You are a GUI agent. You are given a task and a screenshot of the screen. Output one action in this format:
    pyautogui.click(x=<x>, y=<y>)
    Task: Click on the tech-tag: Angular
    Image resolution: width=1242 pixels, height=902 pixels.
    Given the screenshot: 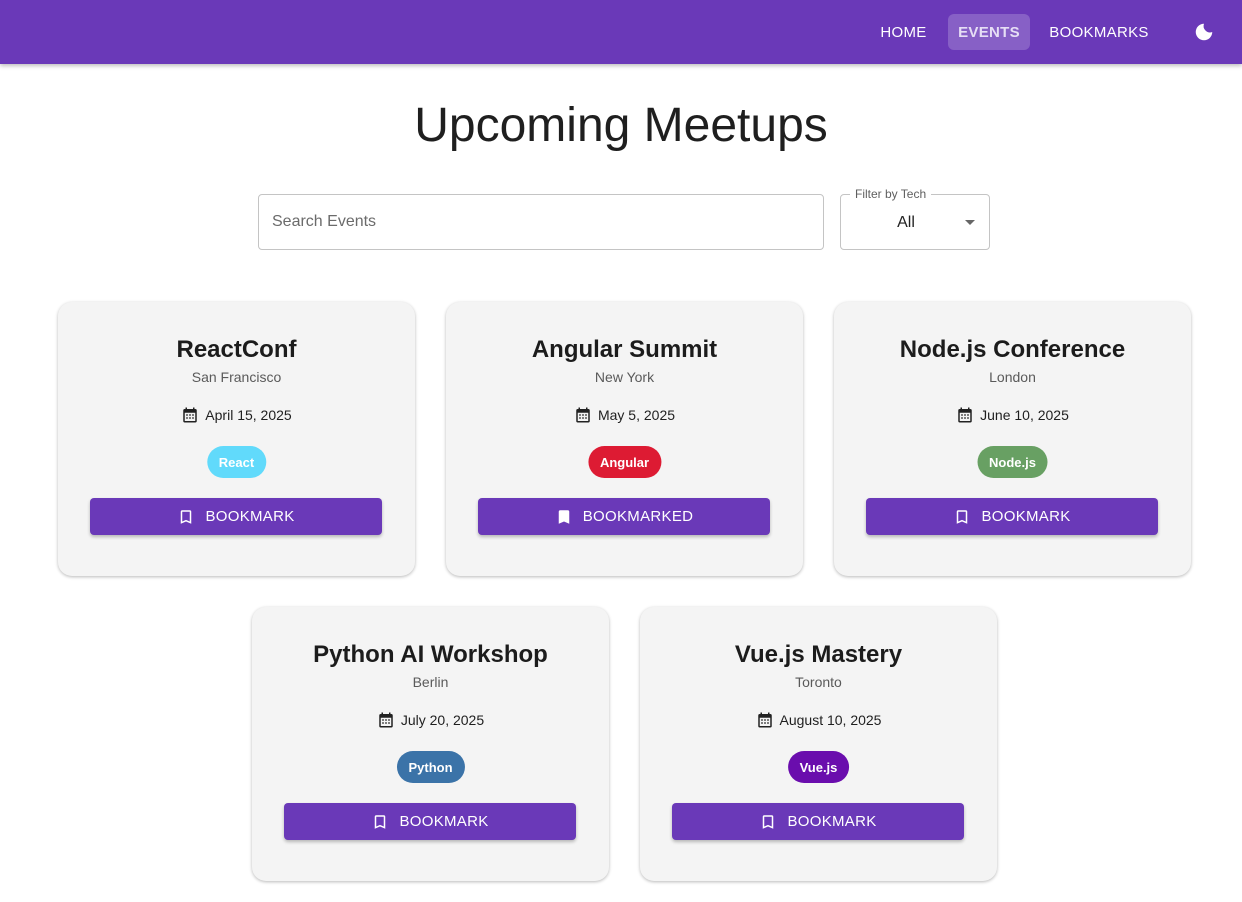 What is the action you would take?
    pyautogui.click(x=624, y=462)
    